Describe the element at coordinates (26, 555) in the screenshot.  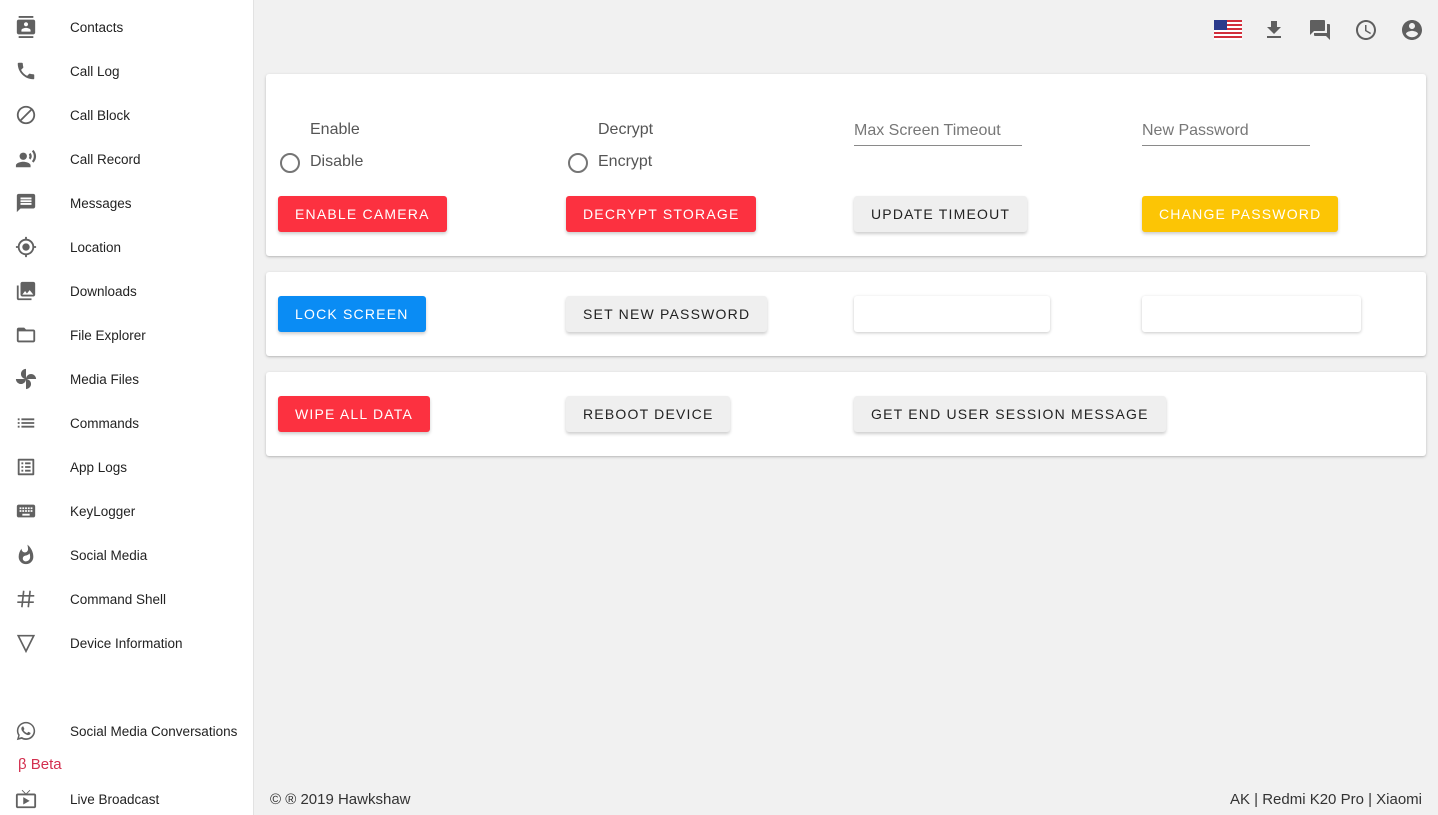
I see `flame-icon` at that location.